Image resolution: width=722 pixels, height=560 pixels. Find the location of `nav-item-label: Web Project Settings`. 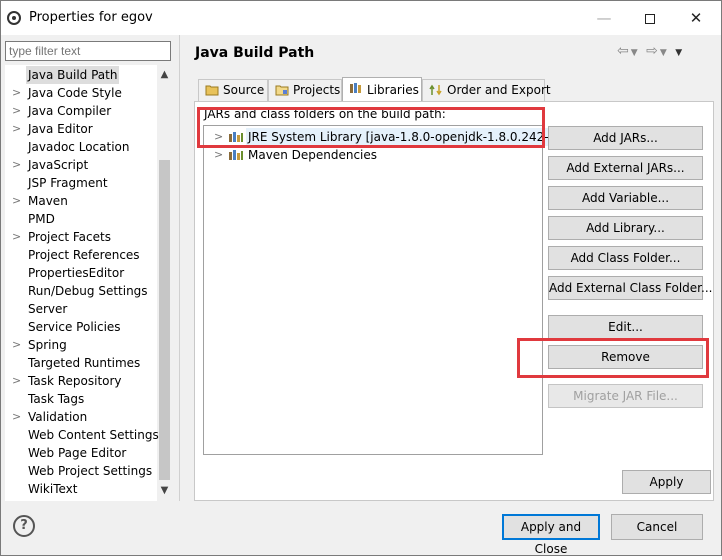

nav-item-label: Web Project Settings is located at coordinates (90, 471).